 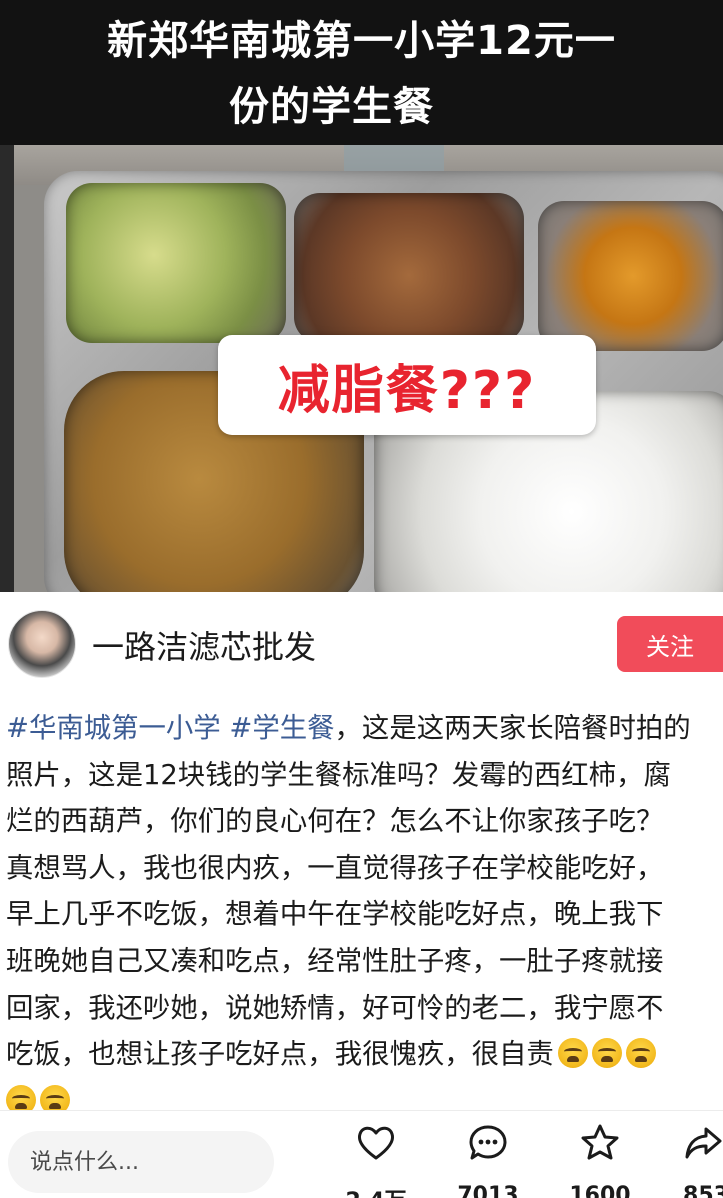 What do you see at coordinates (703, 1190) in the screenshot?
I see `share-count: 853` at bounding box center [703, 1190].